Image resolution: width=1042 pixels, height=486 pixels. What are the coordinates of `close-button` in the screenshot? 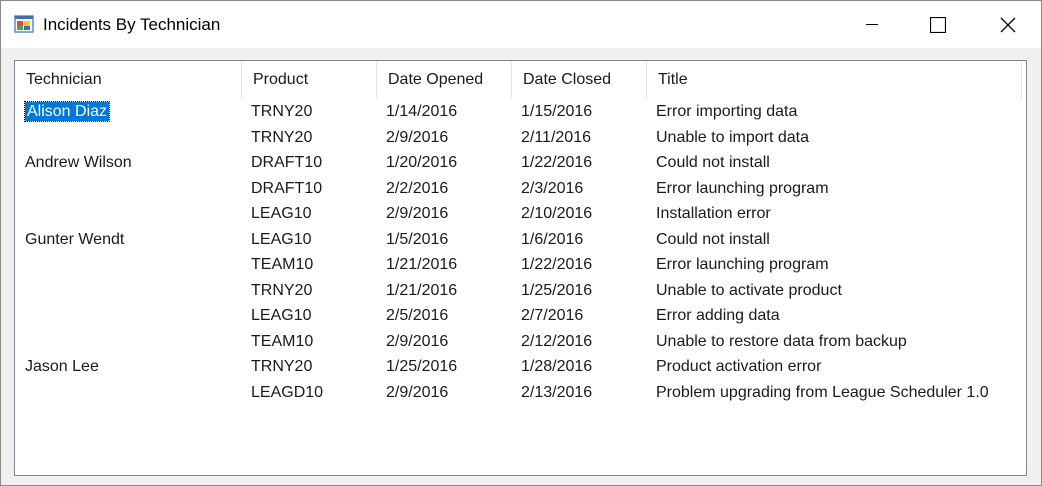 It's located at (1008, 24).